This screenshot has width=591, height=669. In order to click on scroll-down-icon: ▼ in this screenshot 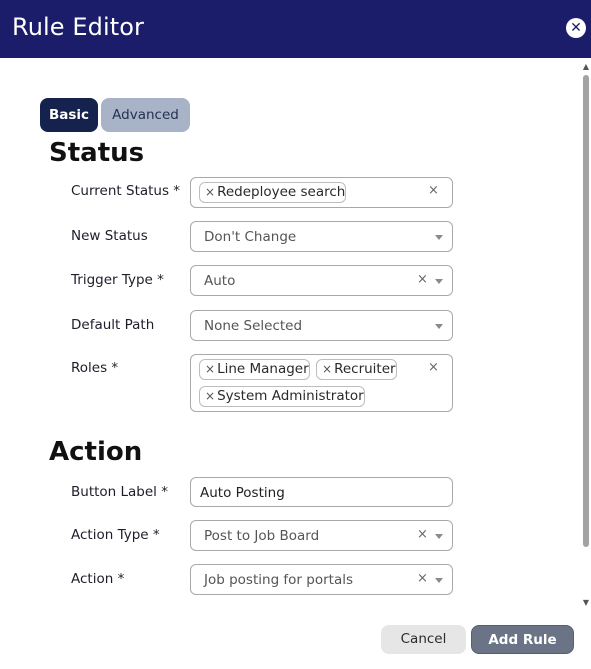, I will do `click(586, 603)`.